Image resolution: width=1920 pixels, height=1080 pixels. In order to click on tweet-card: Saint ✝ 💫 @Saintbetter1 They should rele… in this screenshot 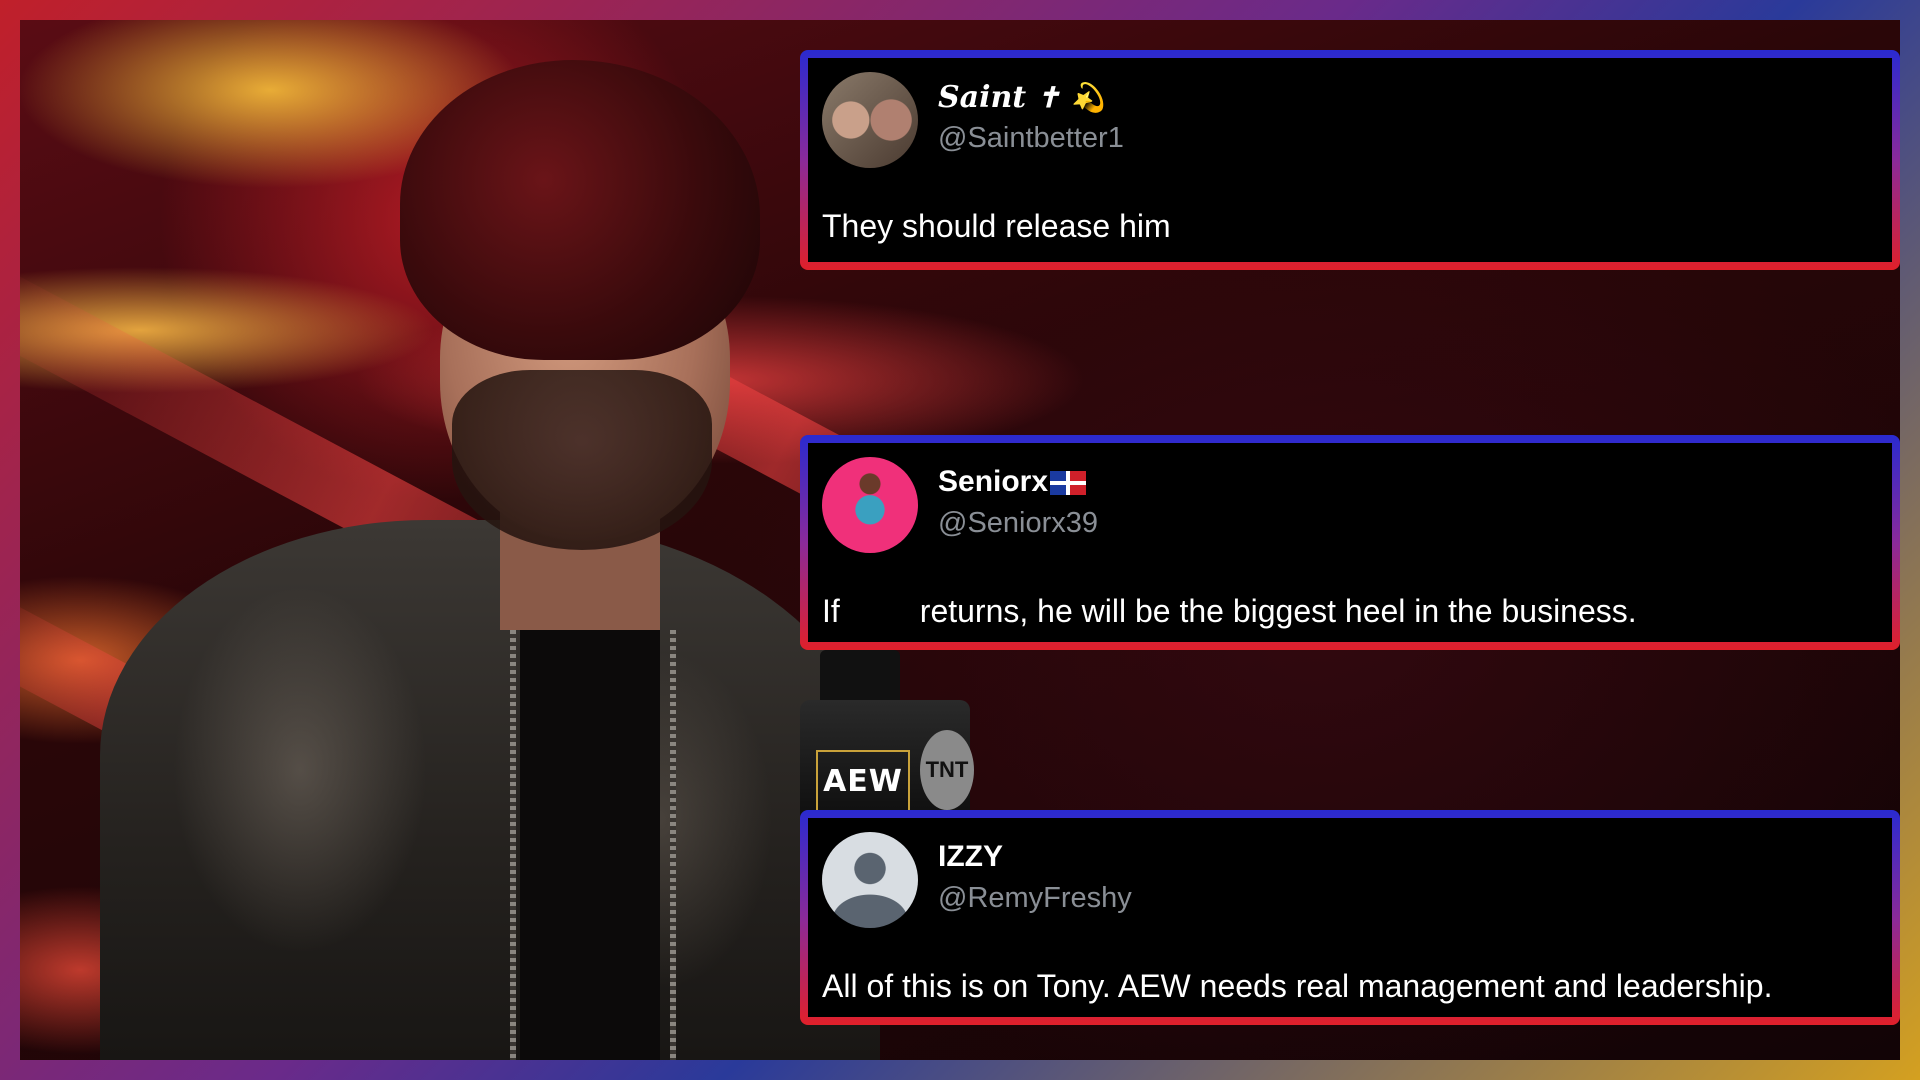, I will do `click(1350, 160)`.